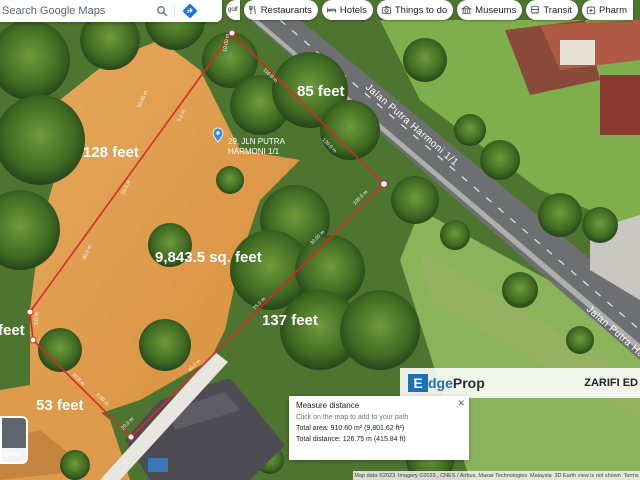 The width and height of the screenshot is (640, 480). Describe the element at coordinates (352, 417) in the screenshot. I see `measure-hint: Click on the map to add to your path` at that location.